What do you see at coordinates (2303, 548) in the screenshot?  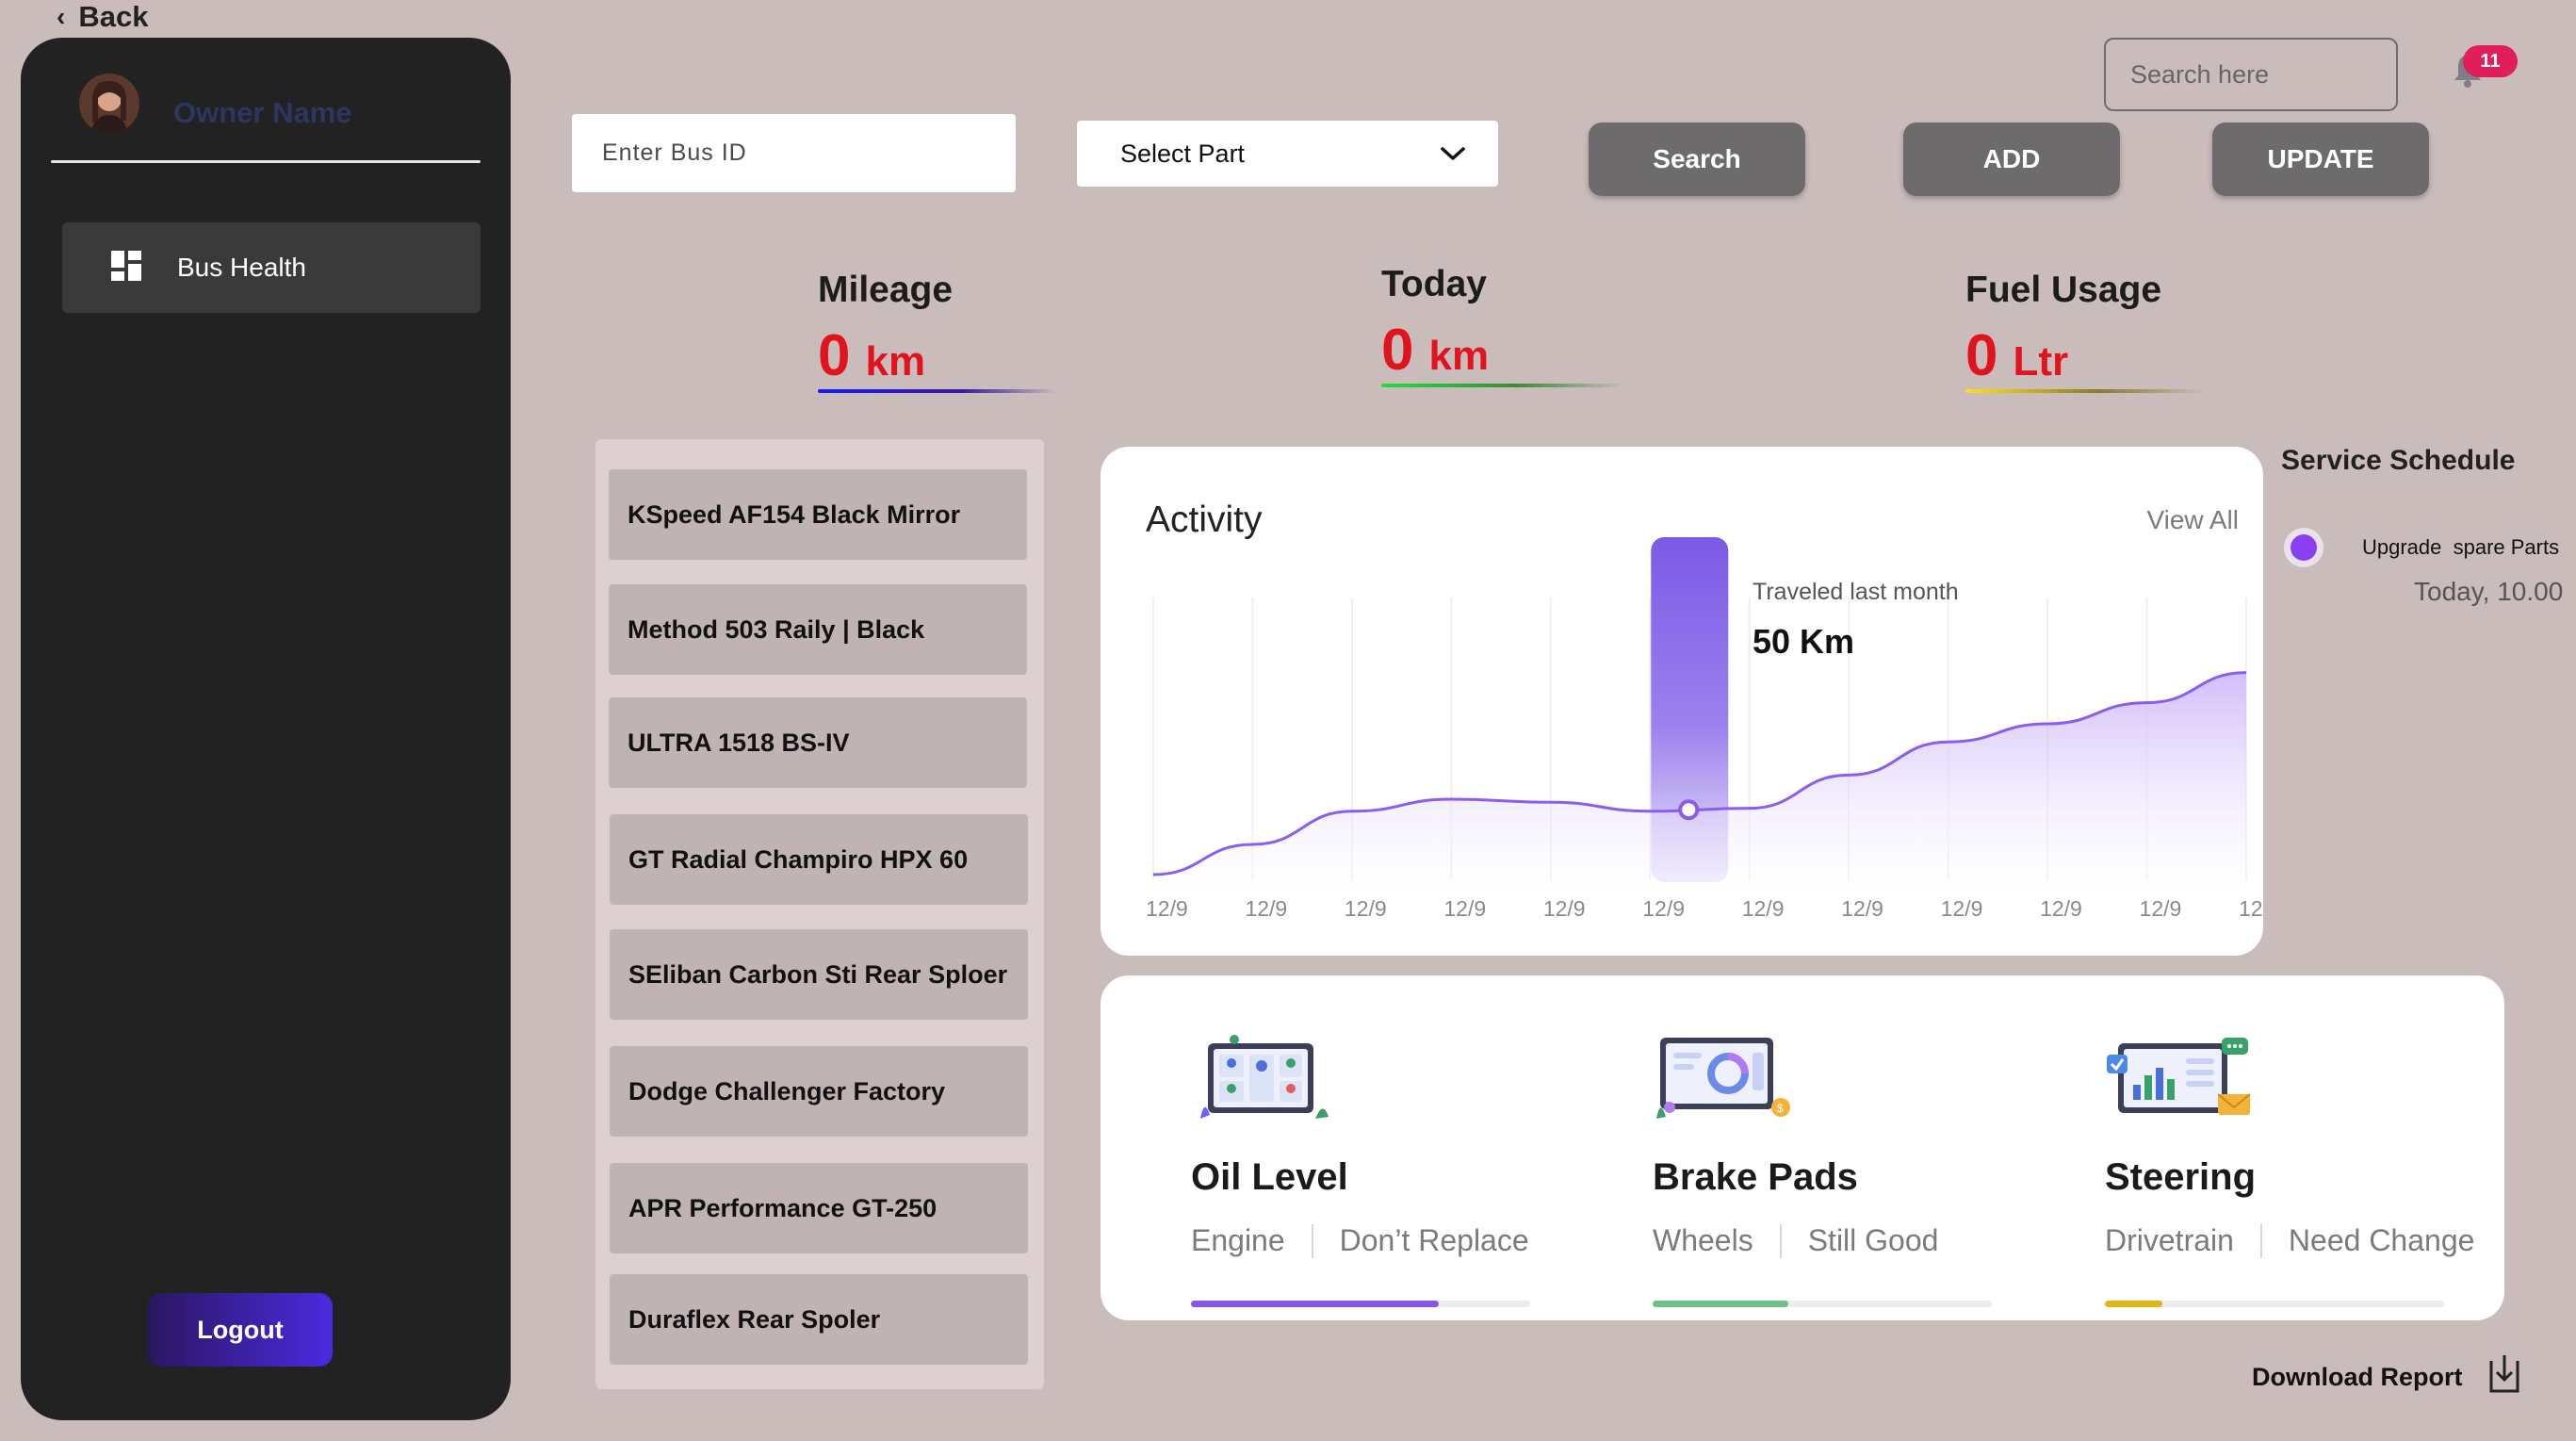 I see `schedule-dot-icon` at bounding box center [2303, 548].